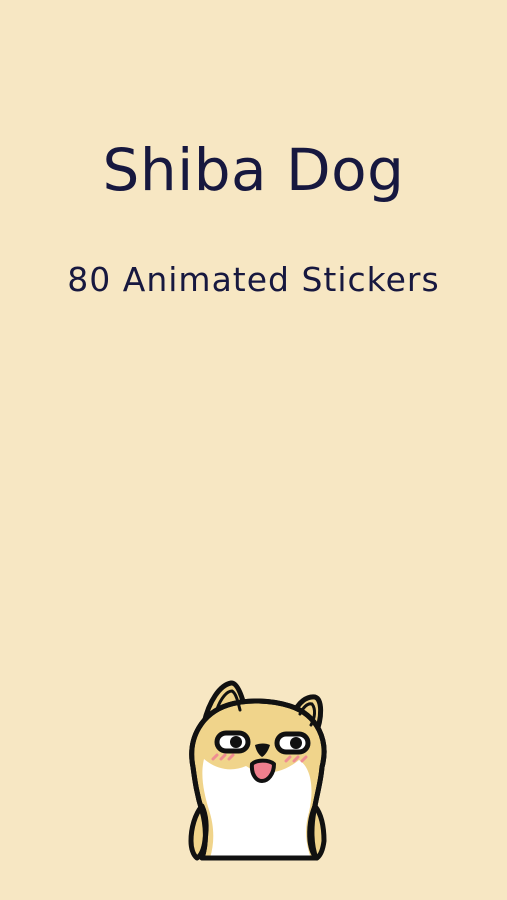 The image size is (507, 900). Describe the element at coordinates (292, 743) in the screenshot. I see `right-eye` at that location.